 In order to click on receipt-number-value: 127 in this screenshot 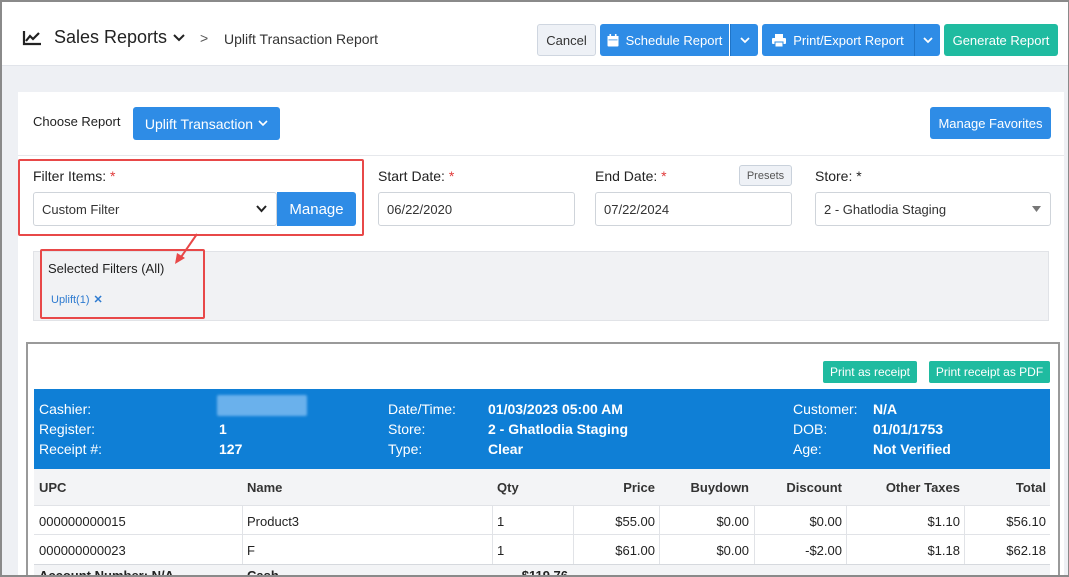, I will do `click(231, 449)`.